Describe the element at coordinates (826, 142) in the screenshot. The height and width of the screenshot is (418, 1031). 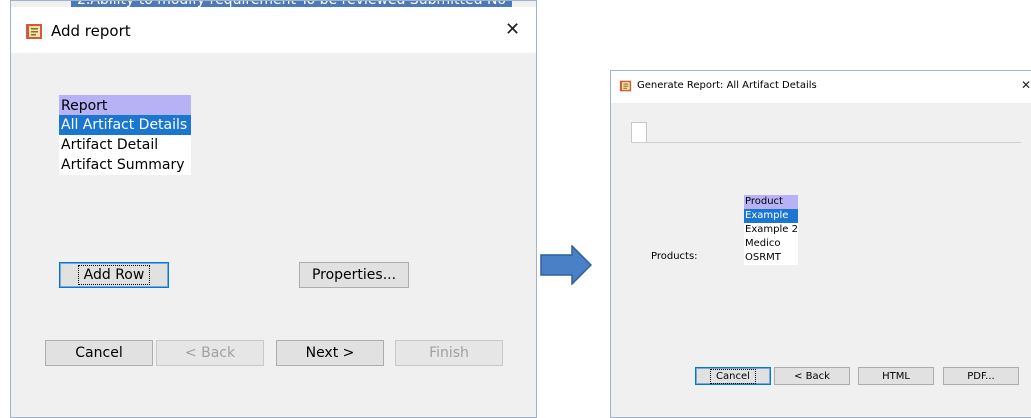
I see `separator-line` at that location.